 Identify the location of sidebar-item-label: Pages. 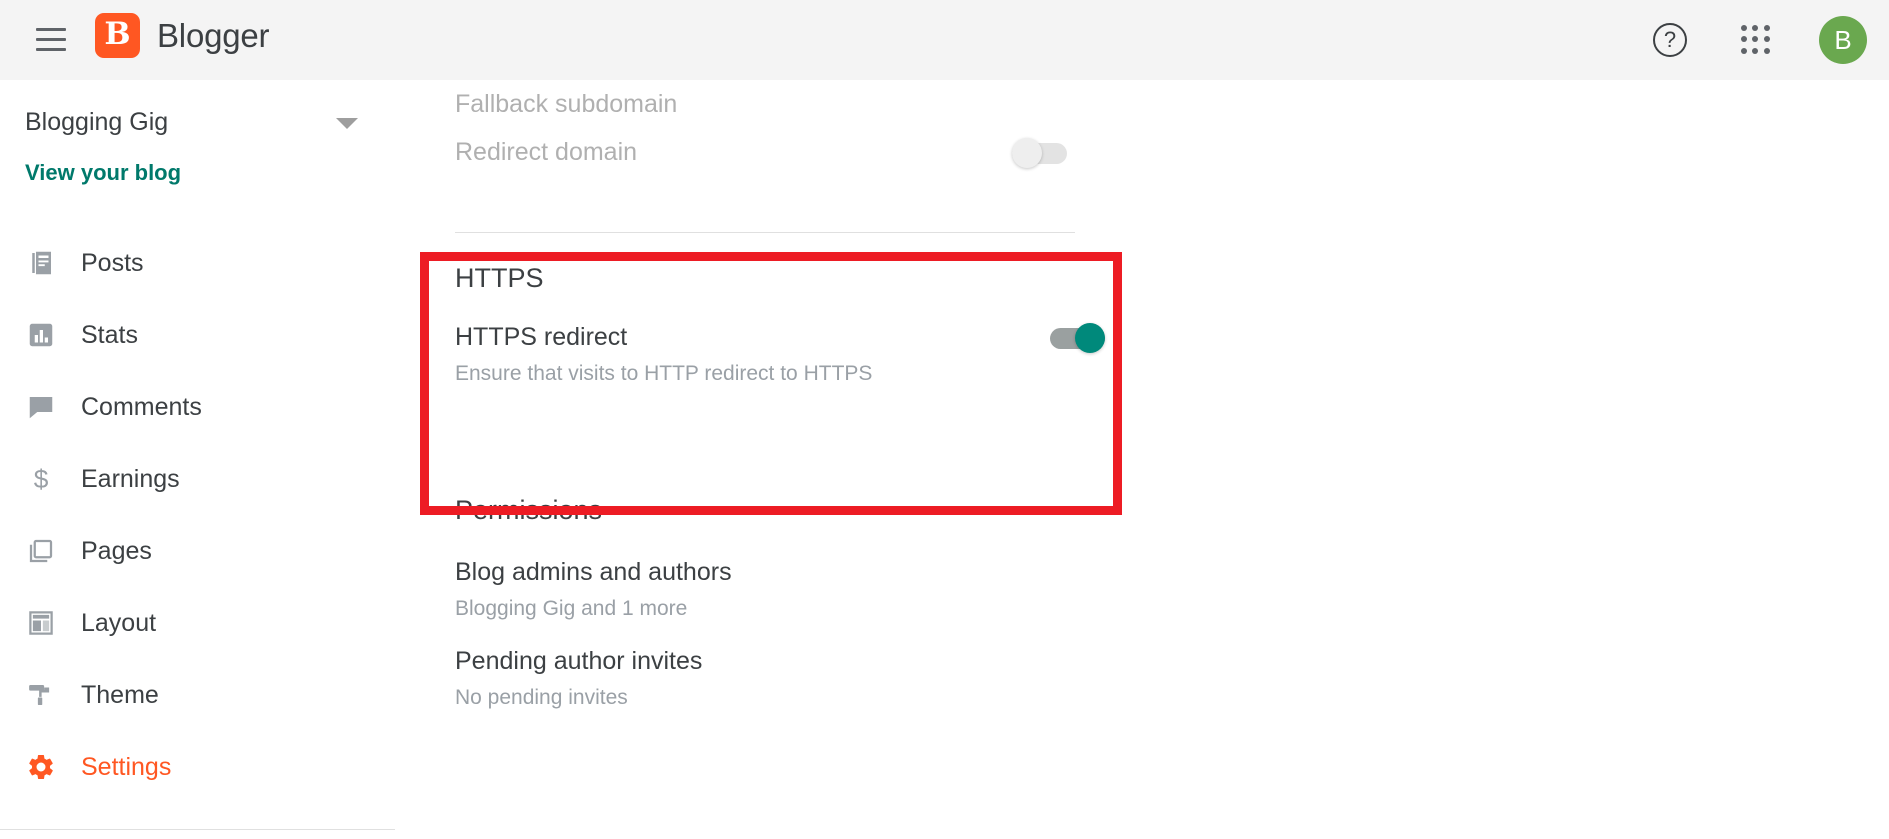
(116, 550).